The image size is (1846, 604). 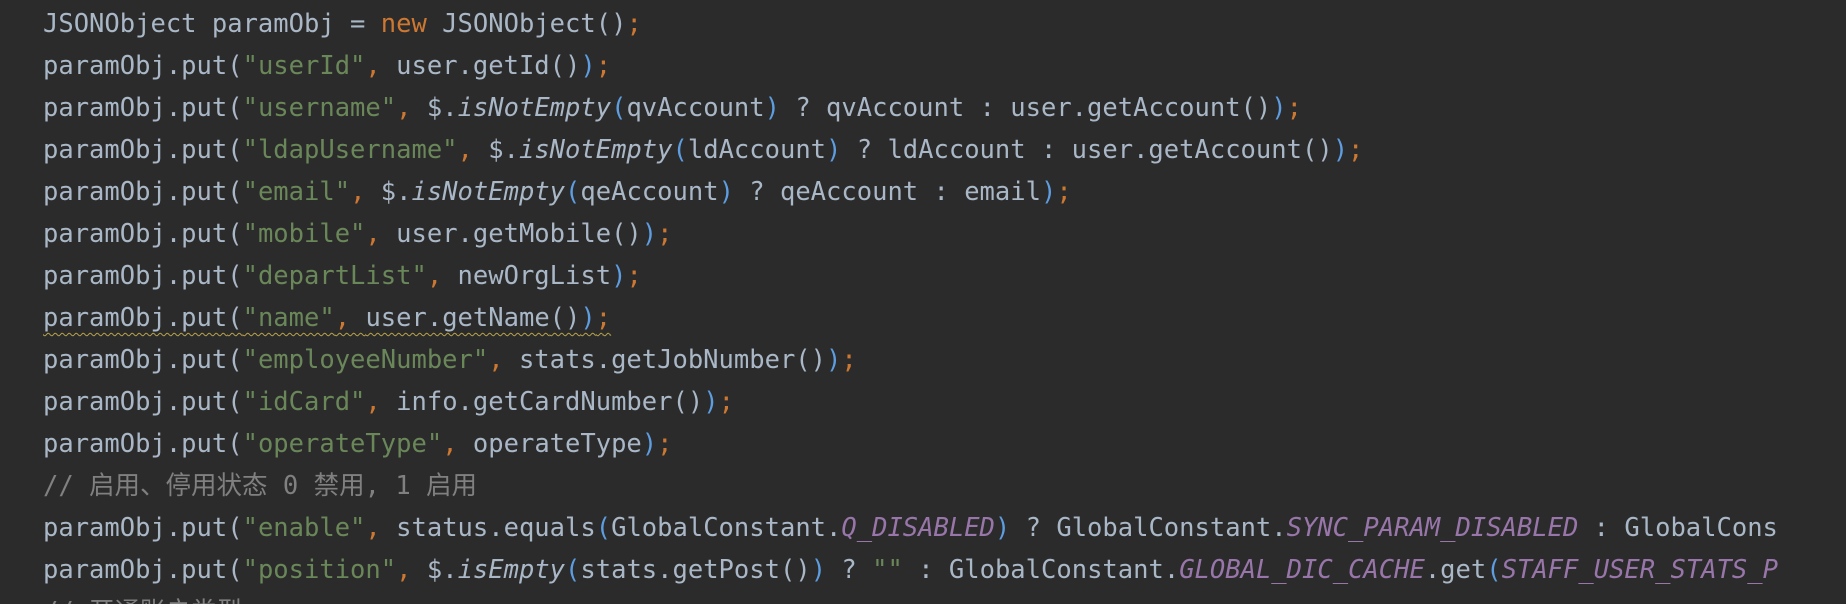 What do you see at coordinates (757, 150) in the screenshot?
I see `code-token: ldAccount` at bounding box center [757, 150].